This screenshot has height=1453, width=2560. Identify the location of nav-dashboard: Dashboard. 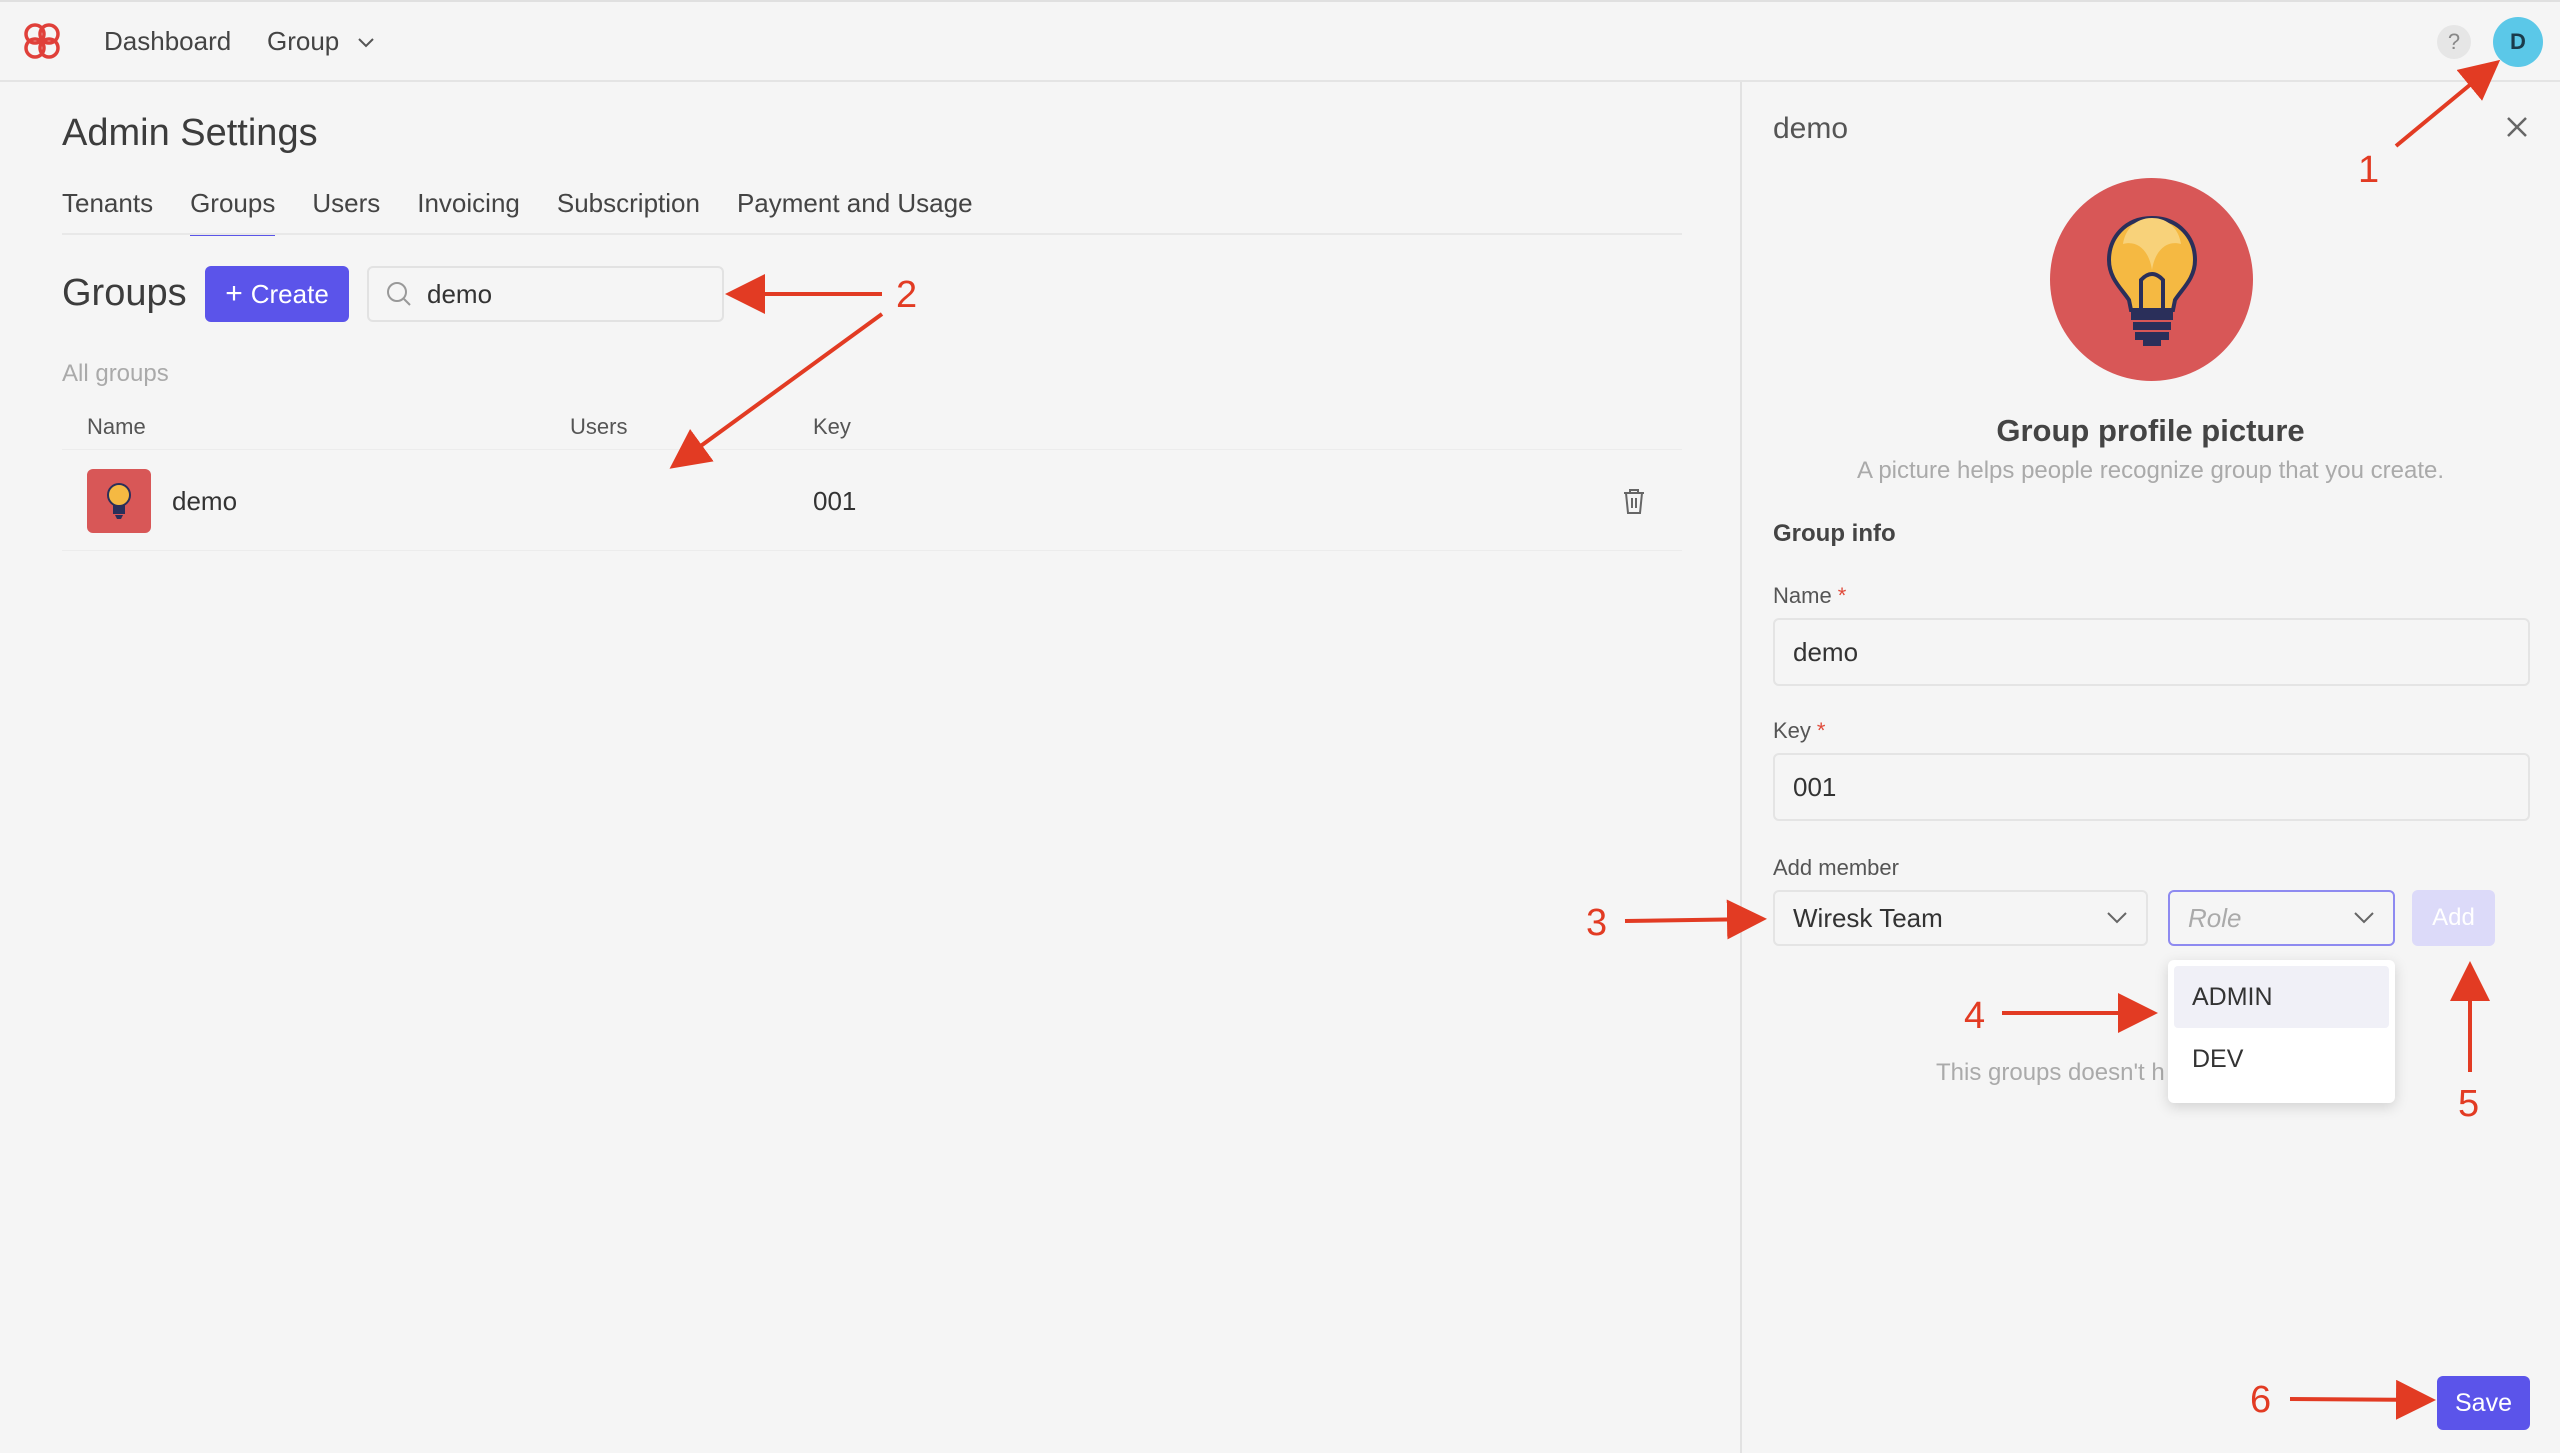
(167, 41).